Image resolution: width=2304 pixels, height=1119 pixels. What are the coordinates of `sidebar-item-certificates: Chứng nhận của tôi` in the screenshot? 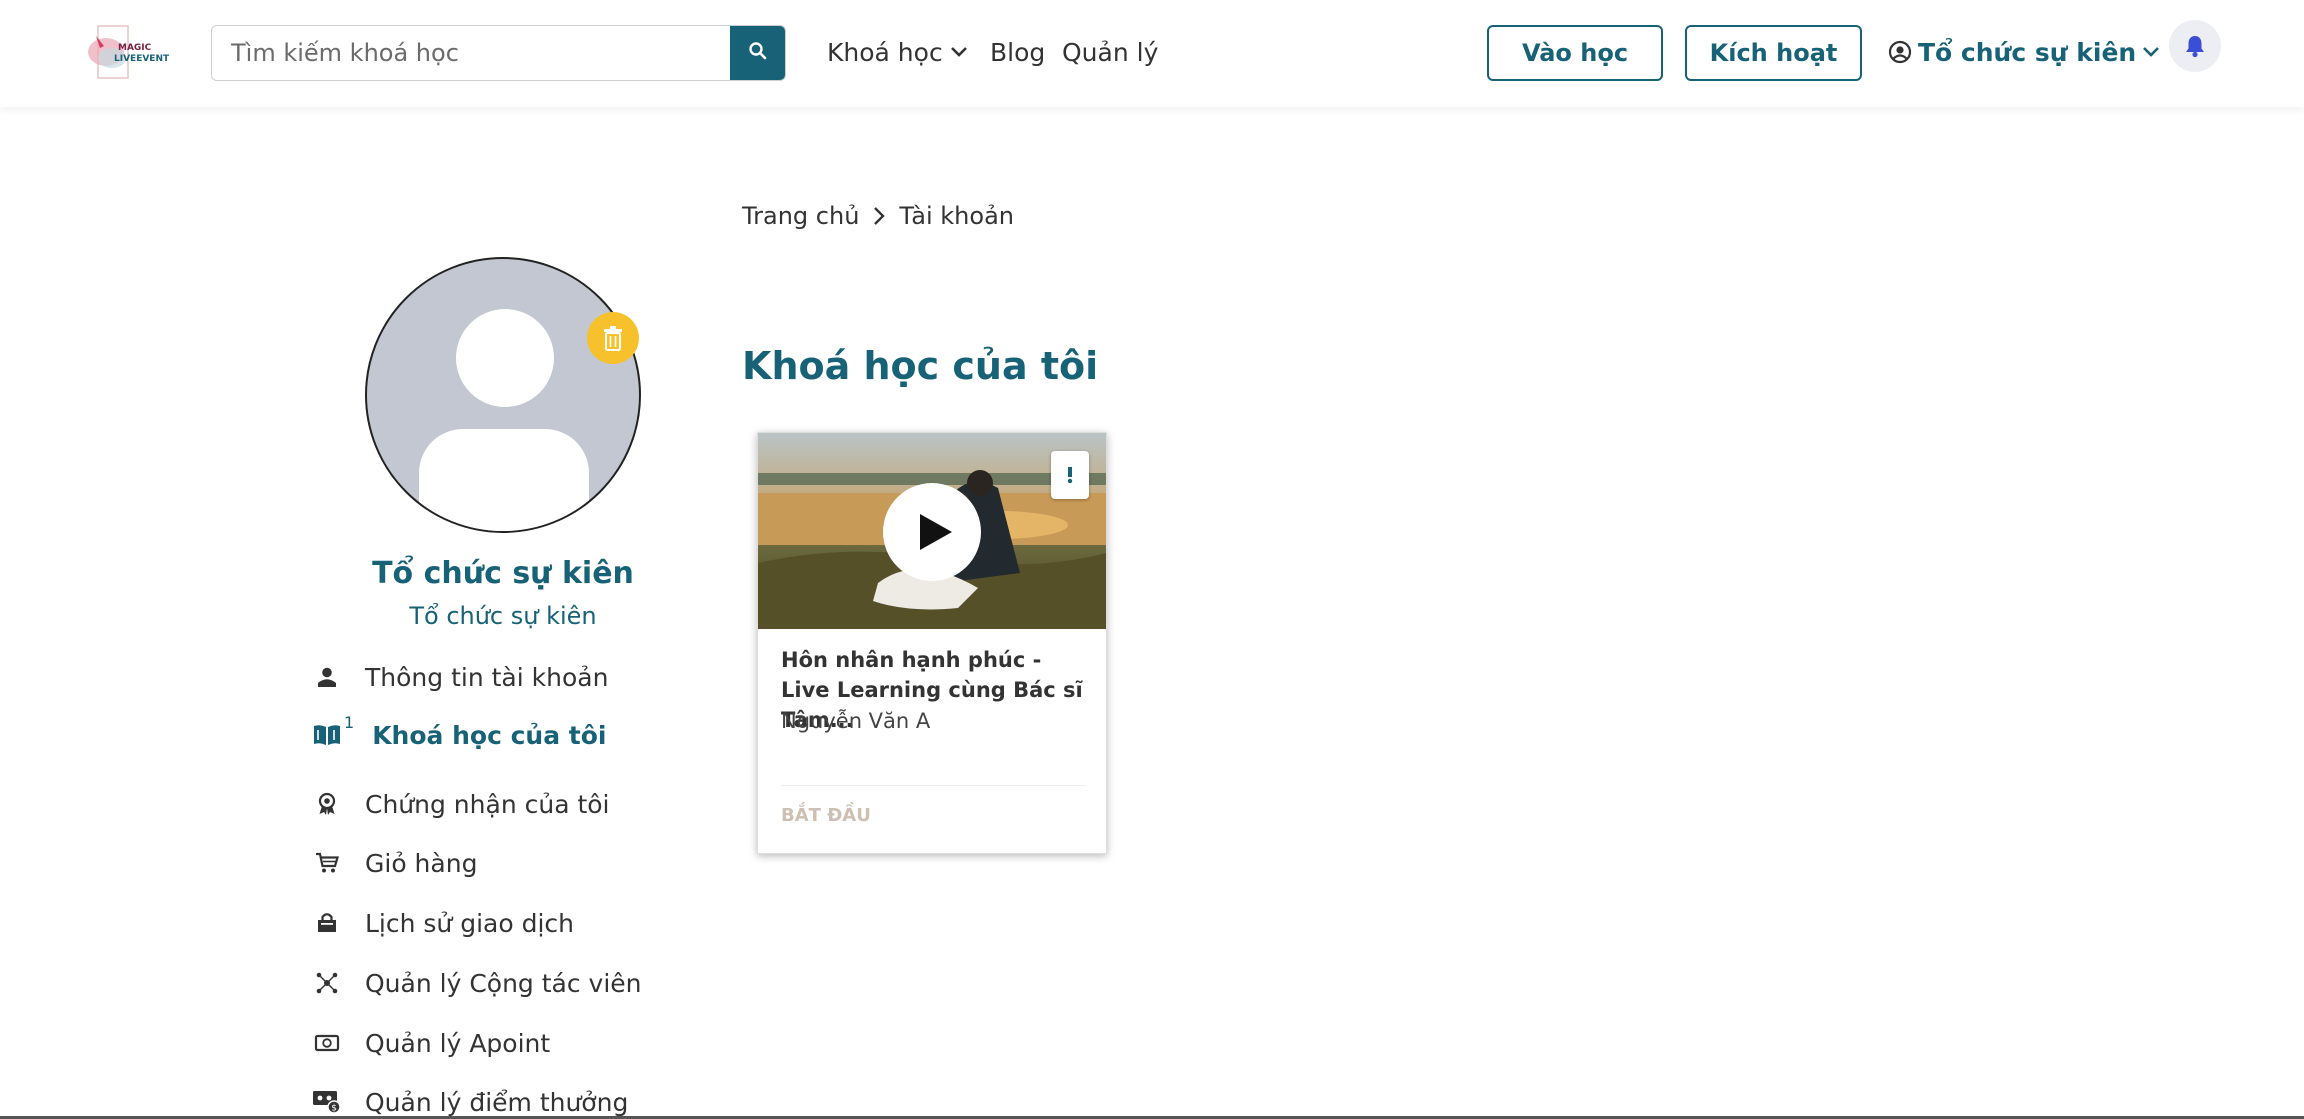 It's located at (461, 804).